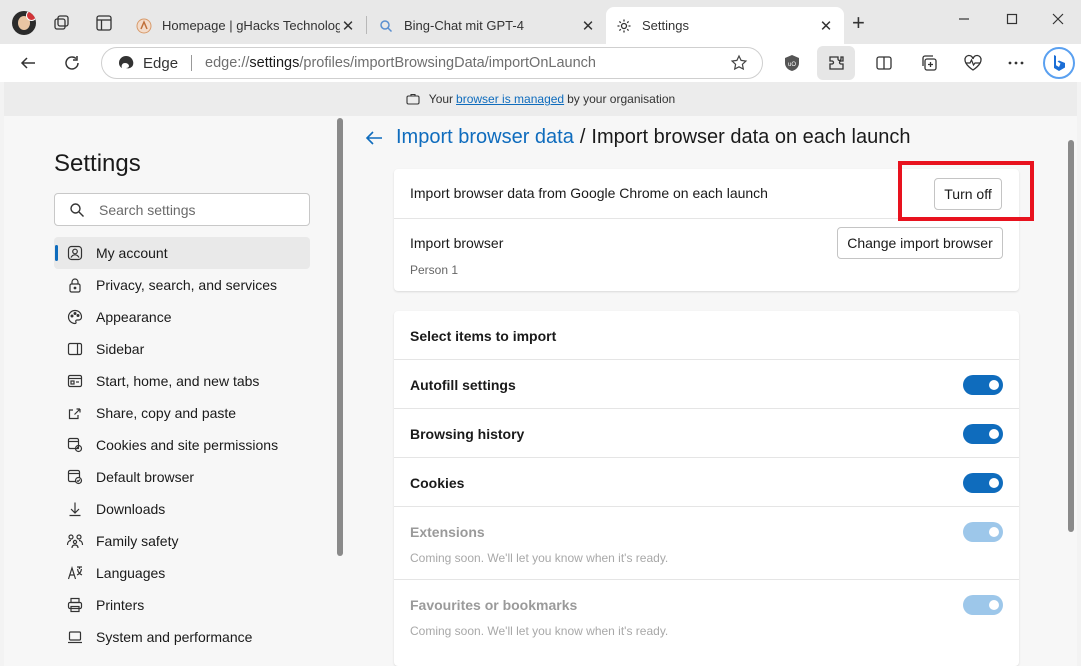 The height and width of the screenshot is (666, 1081). Describe the element at coordinates (624, 26) in the screenshot. I see `gear-icon` at that location.